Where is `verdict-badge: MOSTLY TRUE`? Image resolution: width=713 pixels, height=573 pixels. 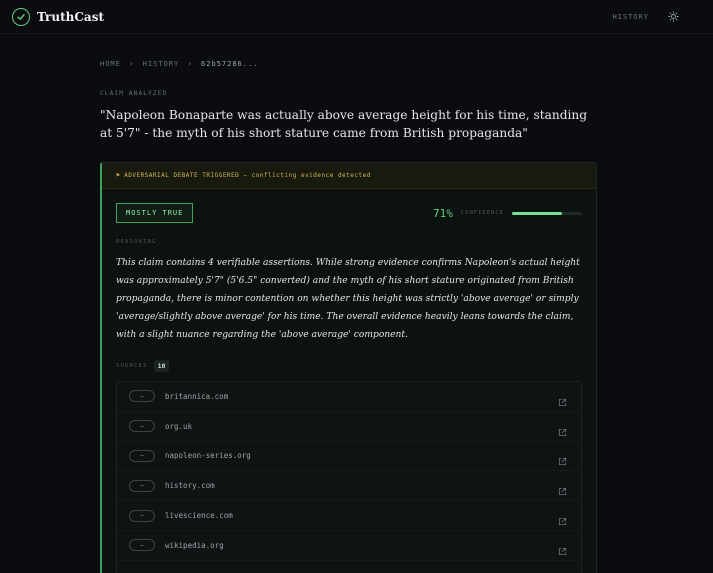 verdict-badge: MOSTLY TRUE is located at coordinates (155, 213).